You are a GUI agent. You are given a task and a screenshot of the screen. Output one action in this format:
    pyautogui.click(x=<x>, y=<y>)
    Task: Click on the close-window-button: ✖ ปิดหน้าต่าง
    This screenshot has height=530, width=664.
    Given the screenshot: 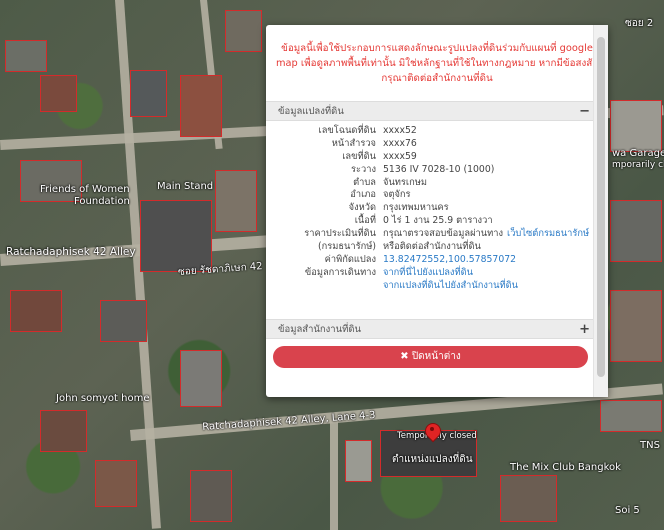 What is the action you would take?
    pyautogui.click(x=430, y=357)
    